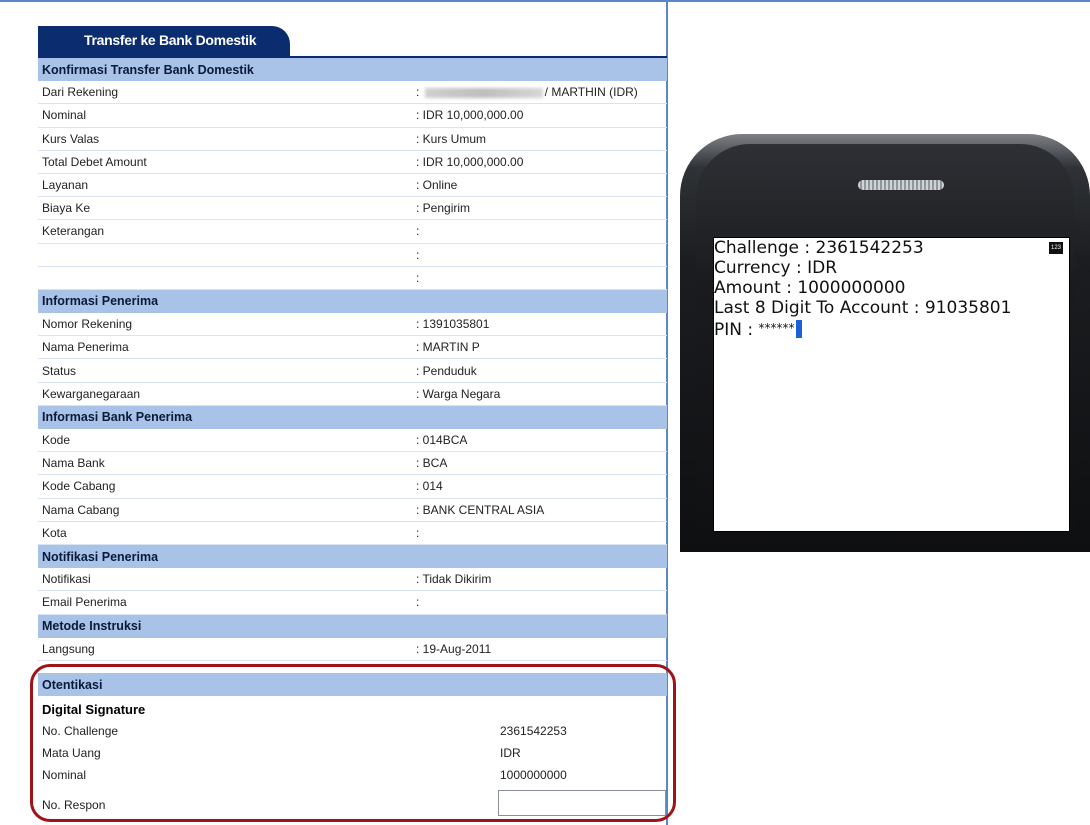 This screenshot has height=825, width=1090. I want to click on value-nama-cabang: : BANK CENTRAL ASIA, so click(480, 509).